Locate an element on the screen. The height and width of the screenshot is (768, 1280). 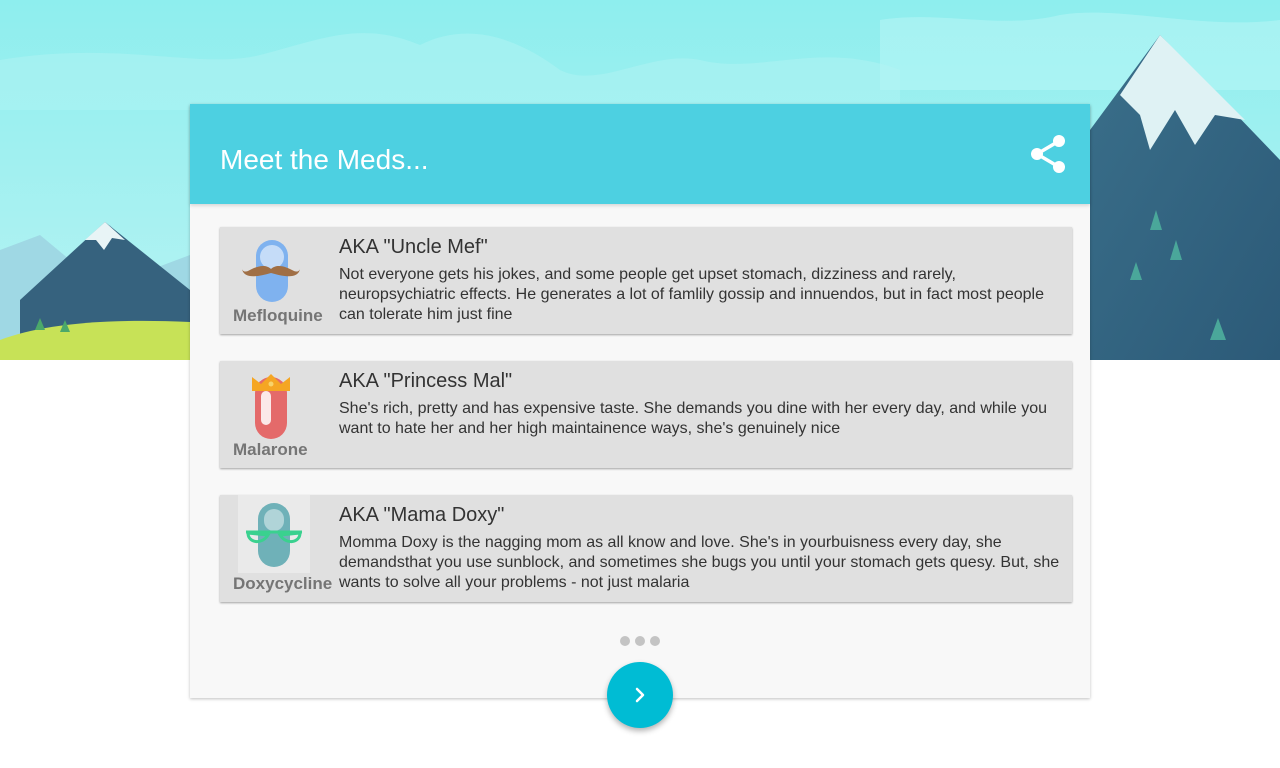
pill-crown-icon is located at coordinates (271, 406).